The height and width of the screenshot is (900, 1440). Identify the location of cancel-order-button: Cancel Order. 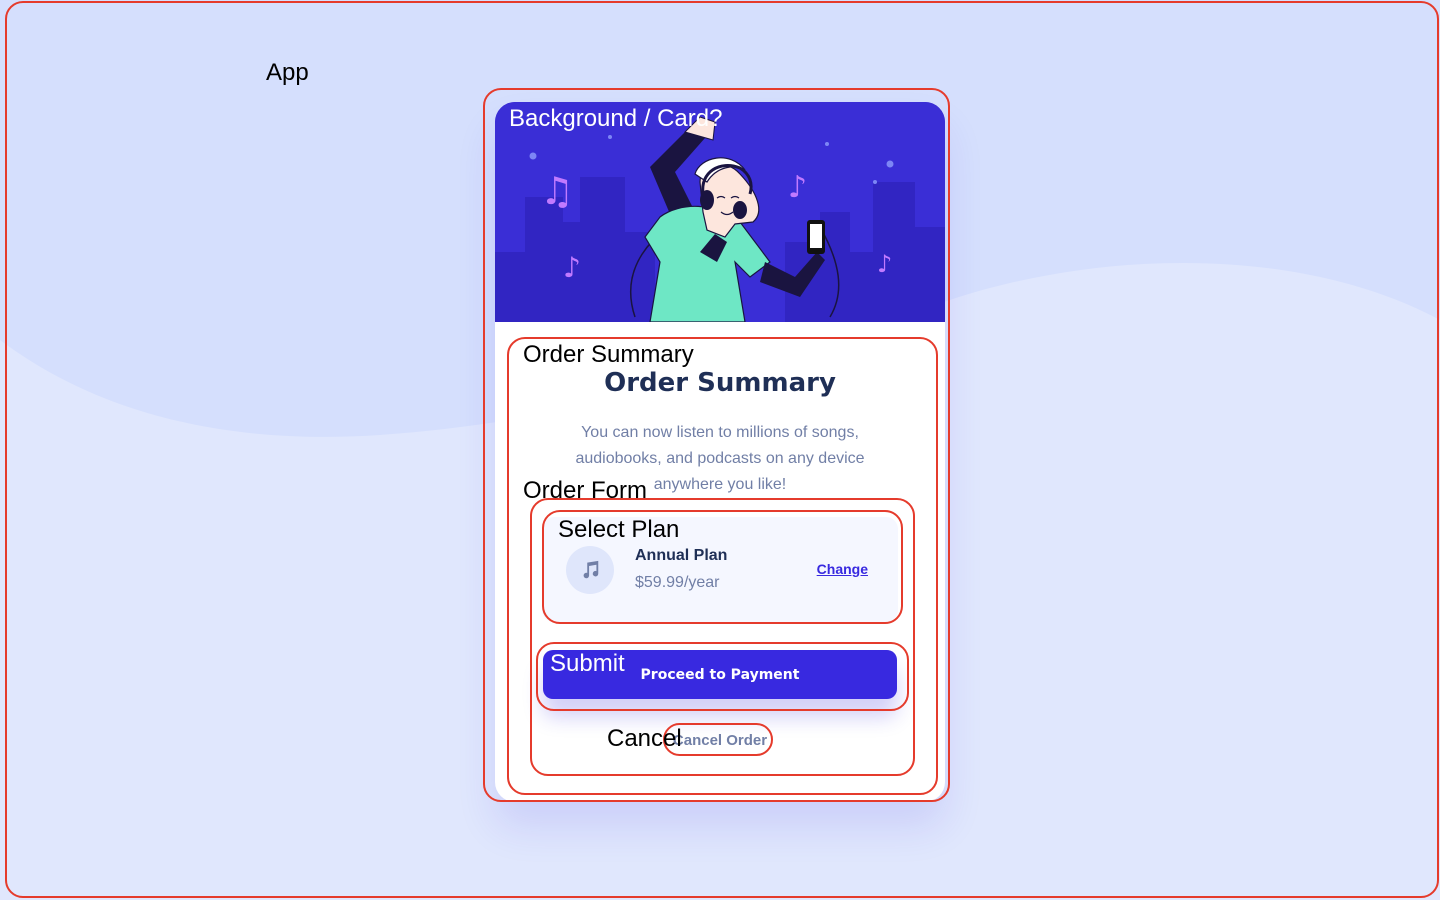
(720, 740).